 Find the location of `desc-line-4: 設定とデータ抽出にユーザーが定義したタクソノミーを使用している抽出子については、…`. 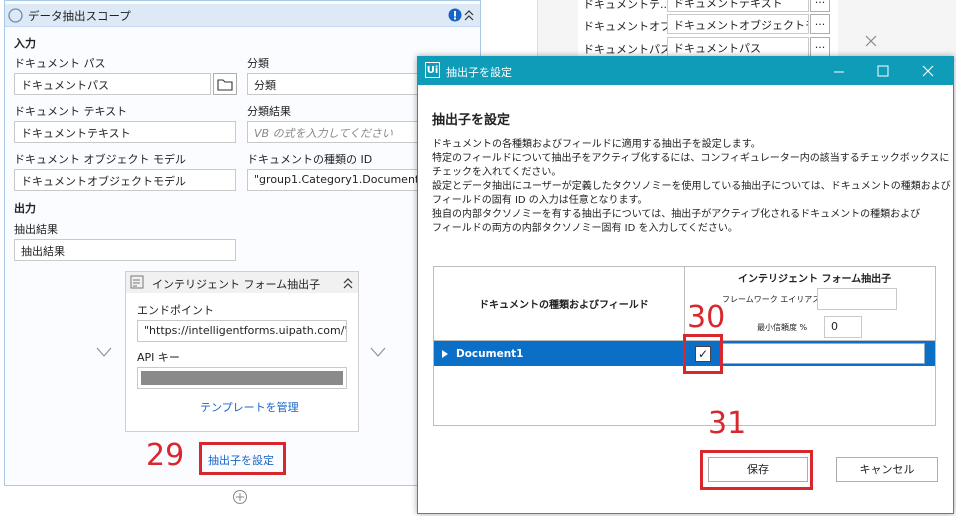

desc-line-4: 設定とデータ抽出にユーザーが定義したタクソノミーを使用している抽出子については、… is located at coordinates (691, 186).